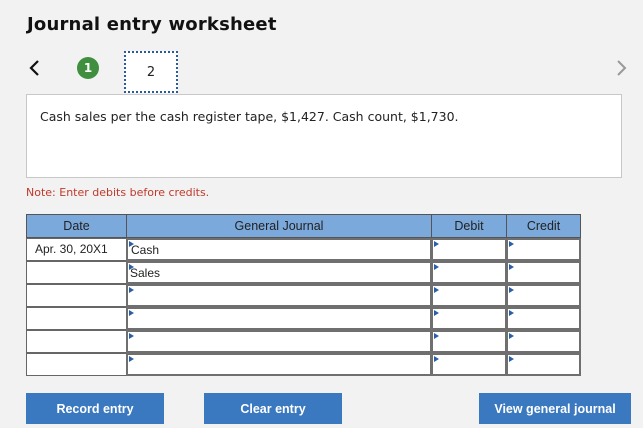 This screenshot has width=643, height=428. Describe the element at coordinates (273, 408) in the screenshot. I see `clear-entry-button: Clear entry` at that location.